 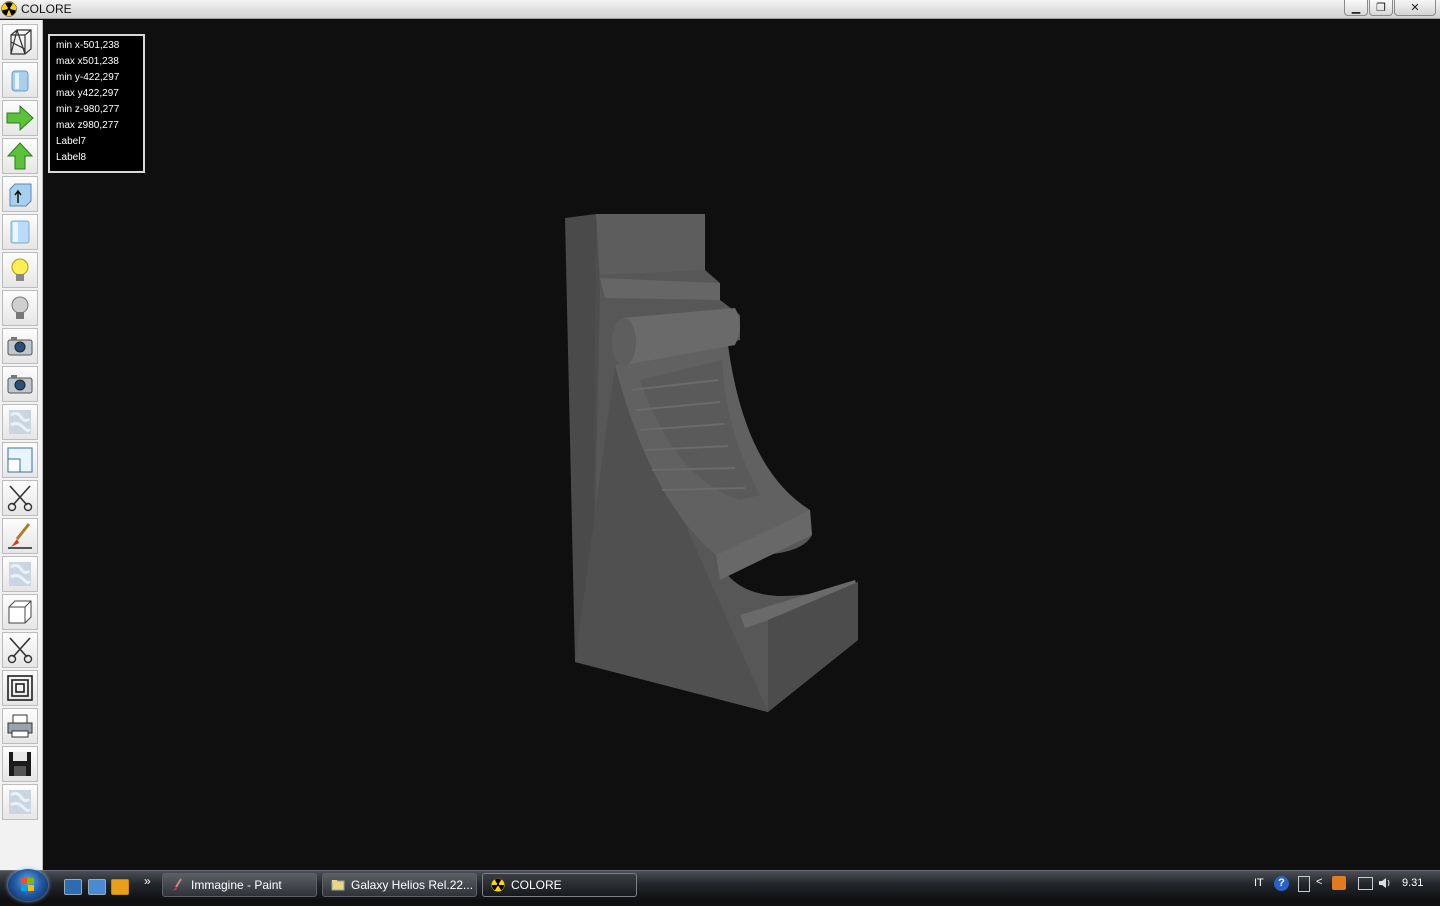 What do you see at coordinates (120, 887) in the screenshot?
I see `media-player-icon` at bounding box center [120, 887].